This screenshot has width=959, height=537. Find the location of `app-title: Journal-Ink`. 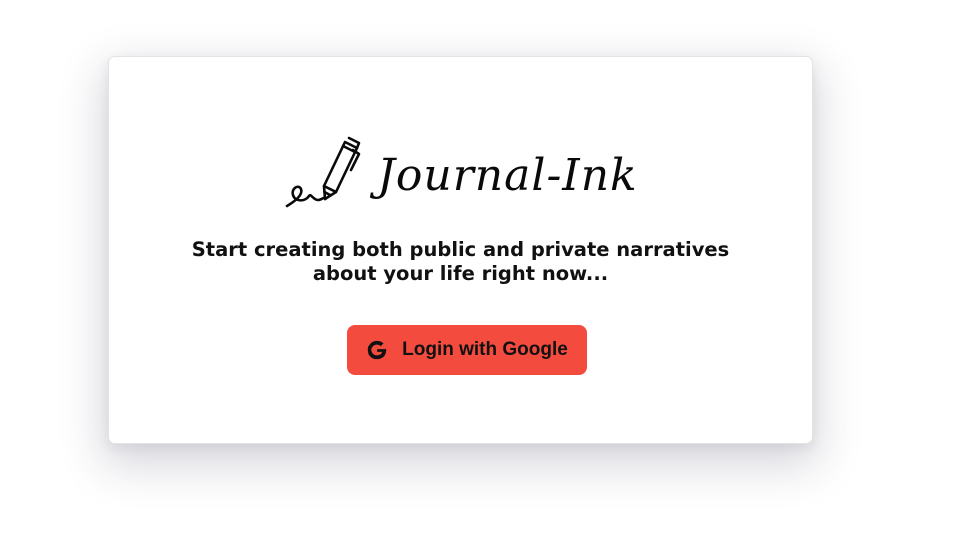

app-title: Journal-Ink is located at coordinates (507, 175).